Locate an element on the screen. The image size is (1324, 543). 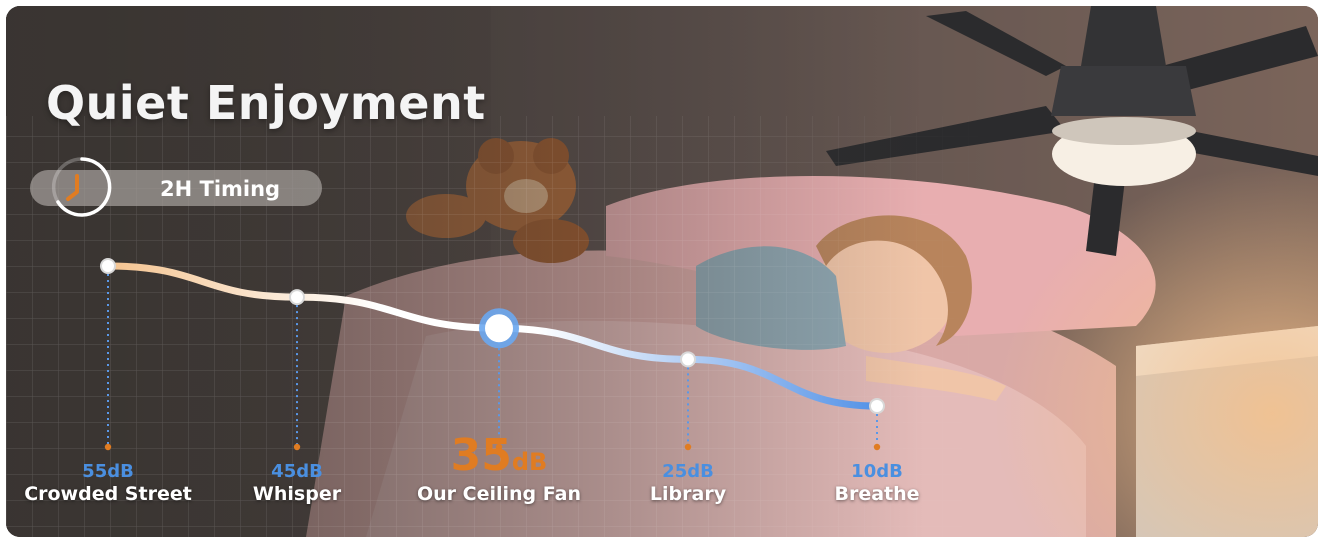
value-label: 10dB is located at coordinates (877, 471).